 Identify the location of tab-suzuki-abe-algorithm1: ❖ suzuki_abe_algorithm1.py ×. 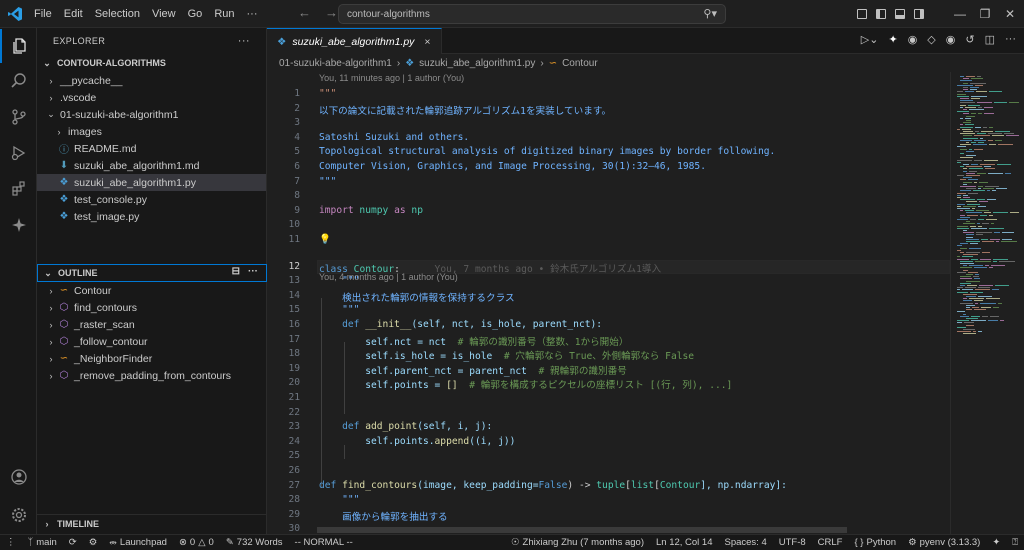
(354, 41).